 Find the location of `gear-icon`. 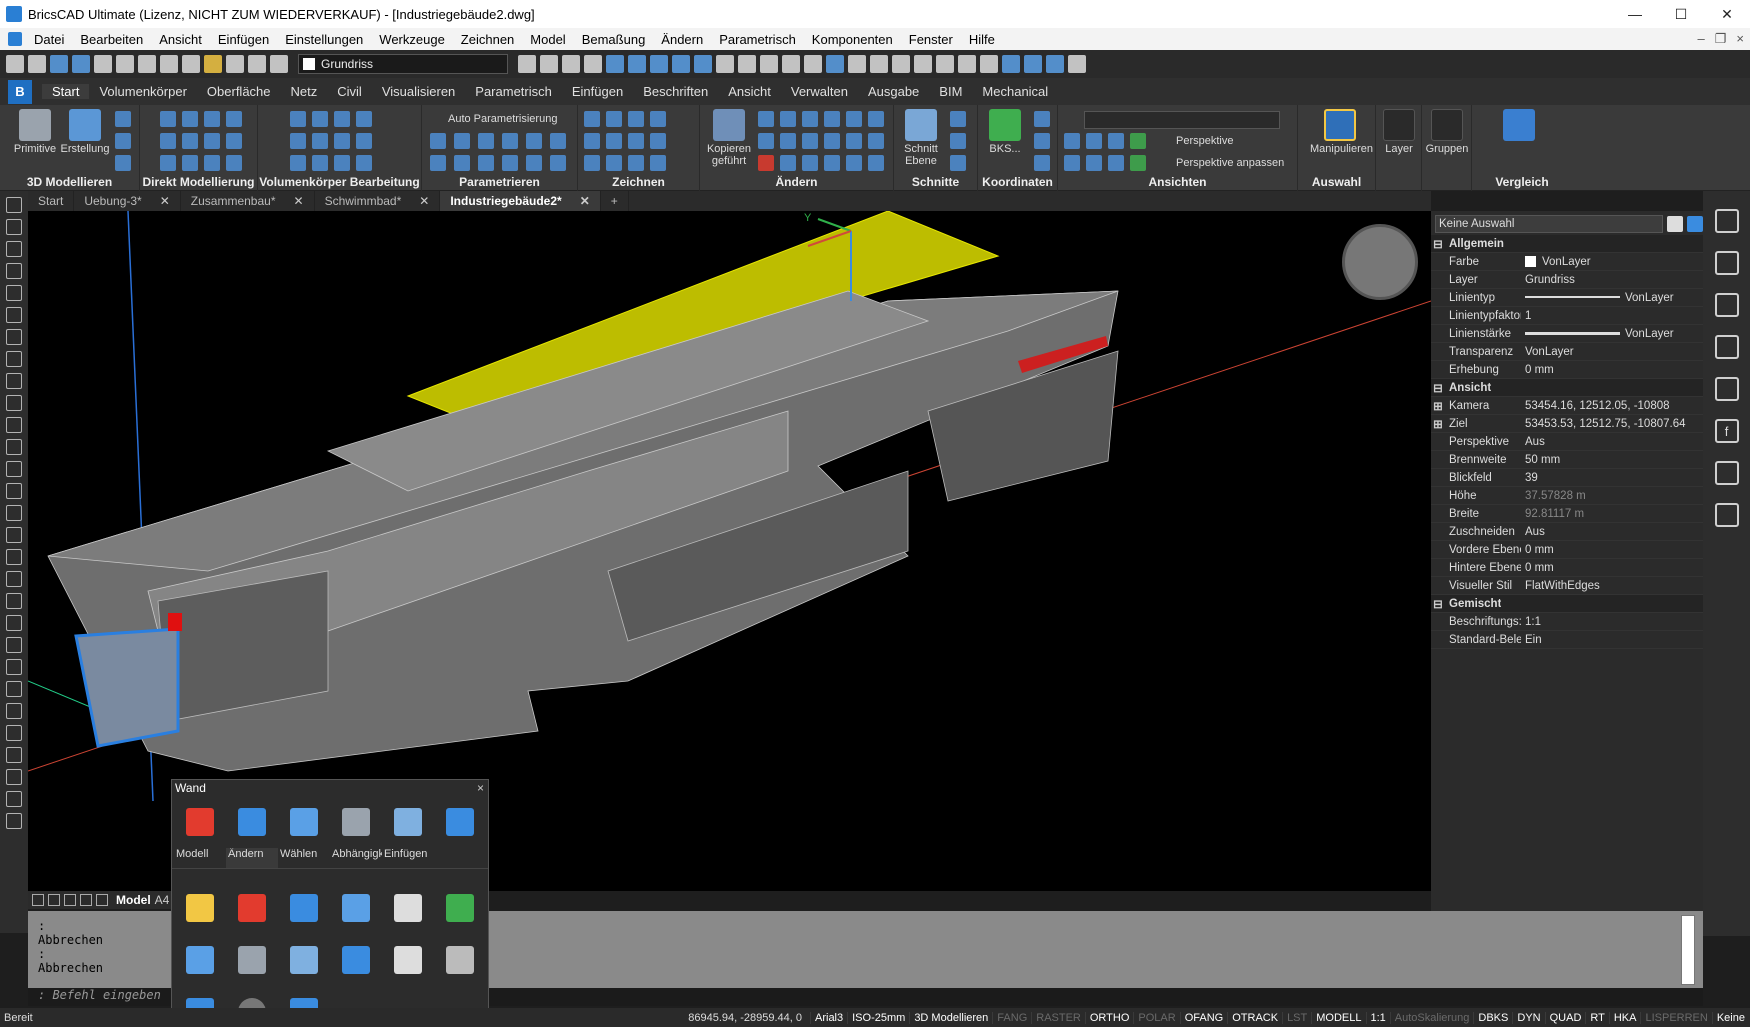

gear-icon is located at coordinates (769, 64).